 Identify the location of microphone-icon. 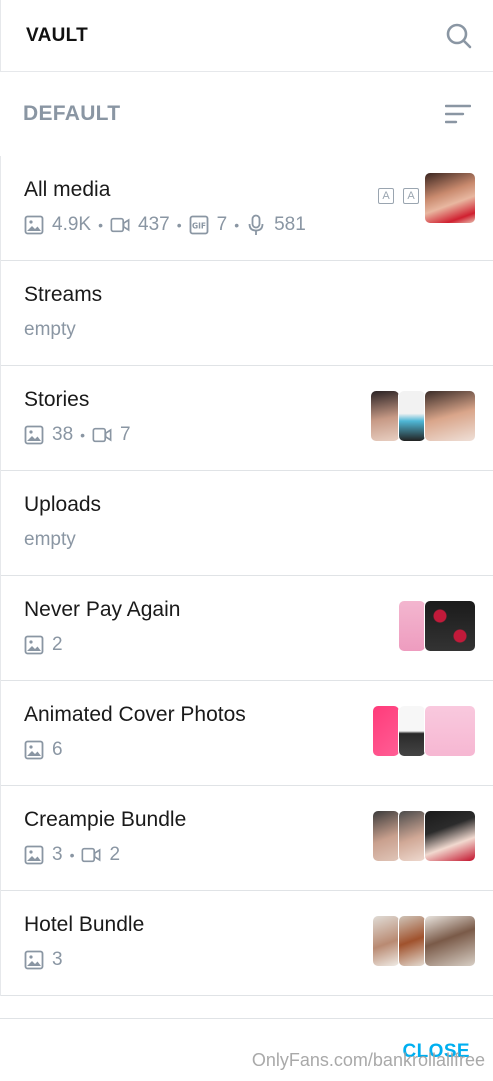
(256, 224).